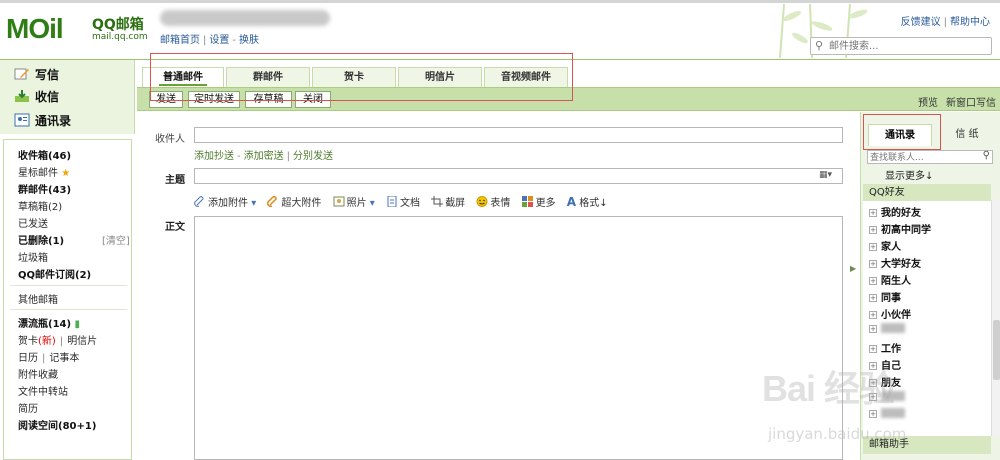 The height and width of the screenshot is (460, 1000). I want to click on contact-search-input, so click(924, 157).